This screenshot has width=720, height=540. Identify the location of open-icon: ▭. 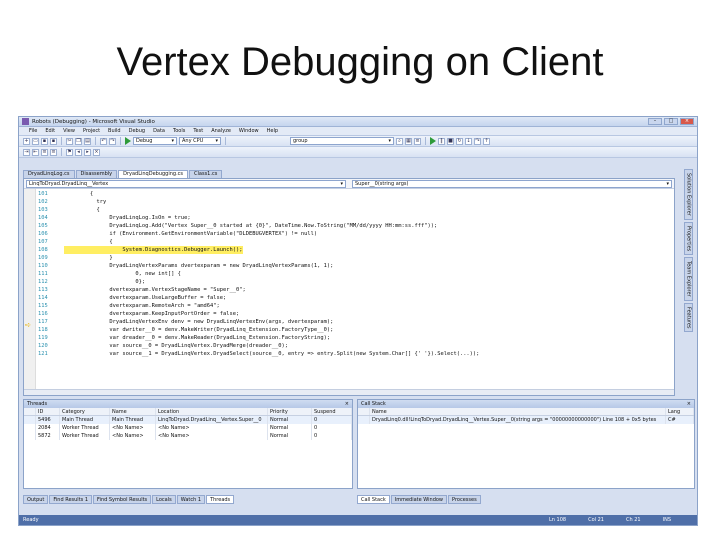
(35, 141).